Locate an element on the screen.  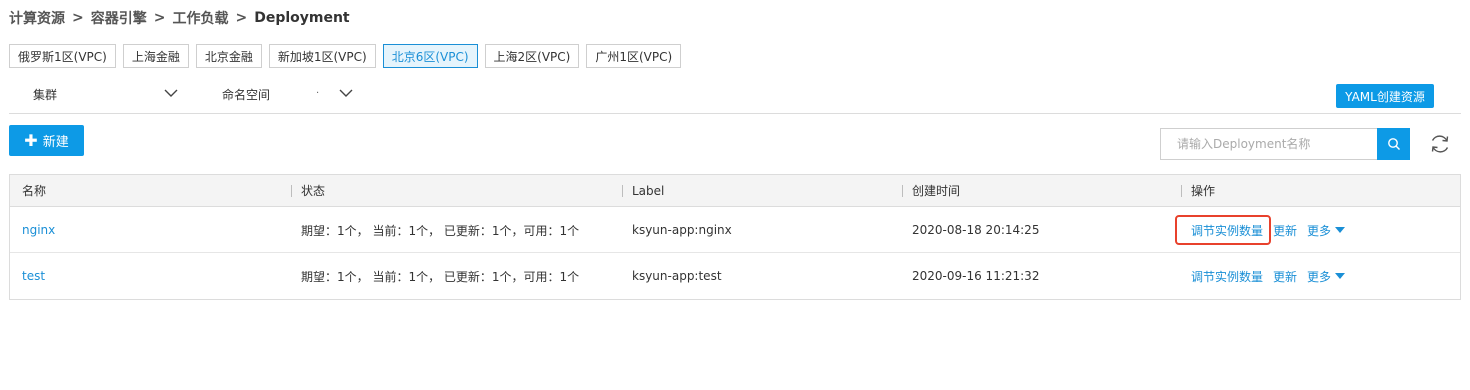
table-header: 名称 状态 Label 创建时间 操作 is located at coordinates (735, 191).